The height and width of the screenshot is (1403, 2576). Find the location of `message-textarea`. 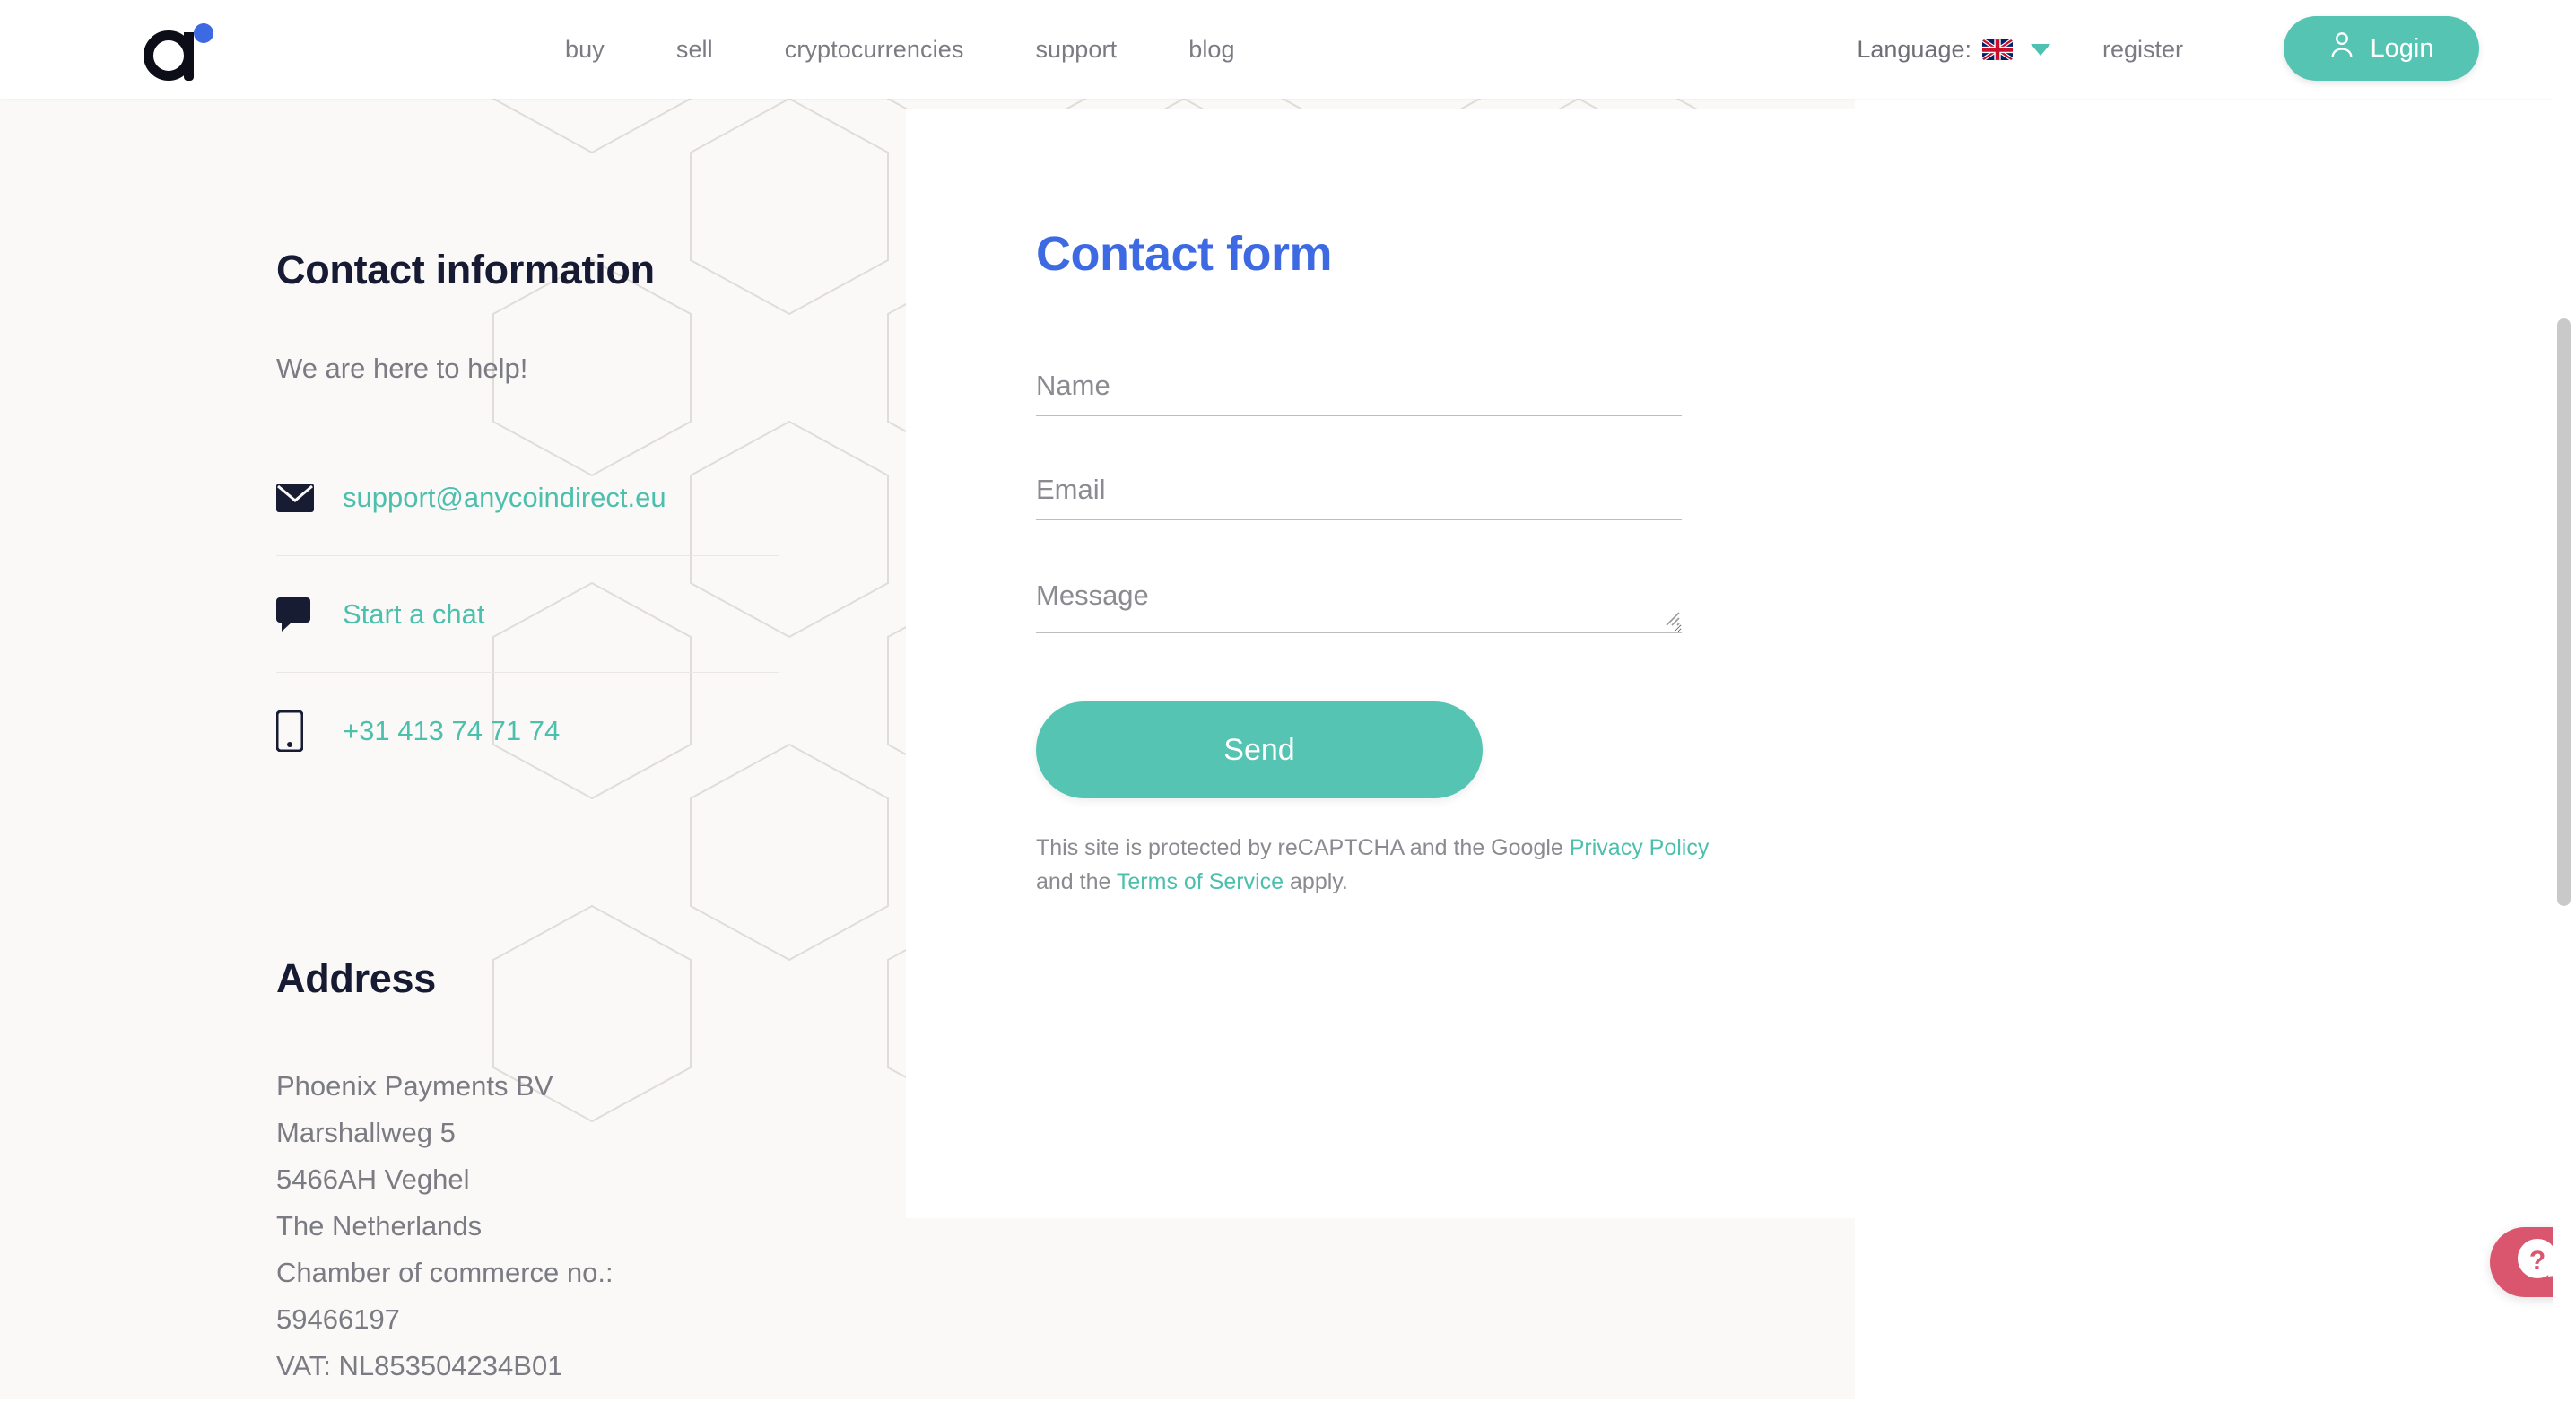

message-textarea is located at coordinates (1359, 604).